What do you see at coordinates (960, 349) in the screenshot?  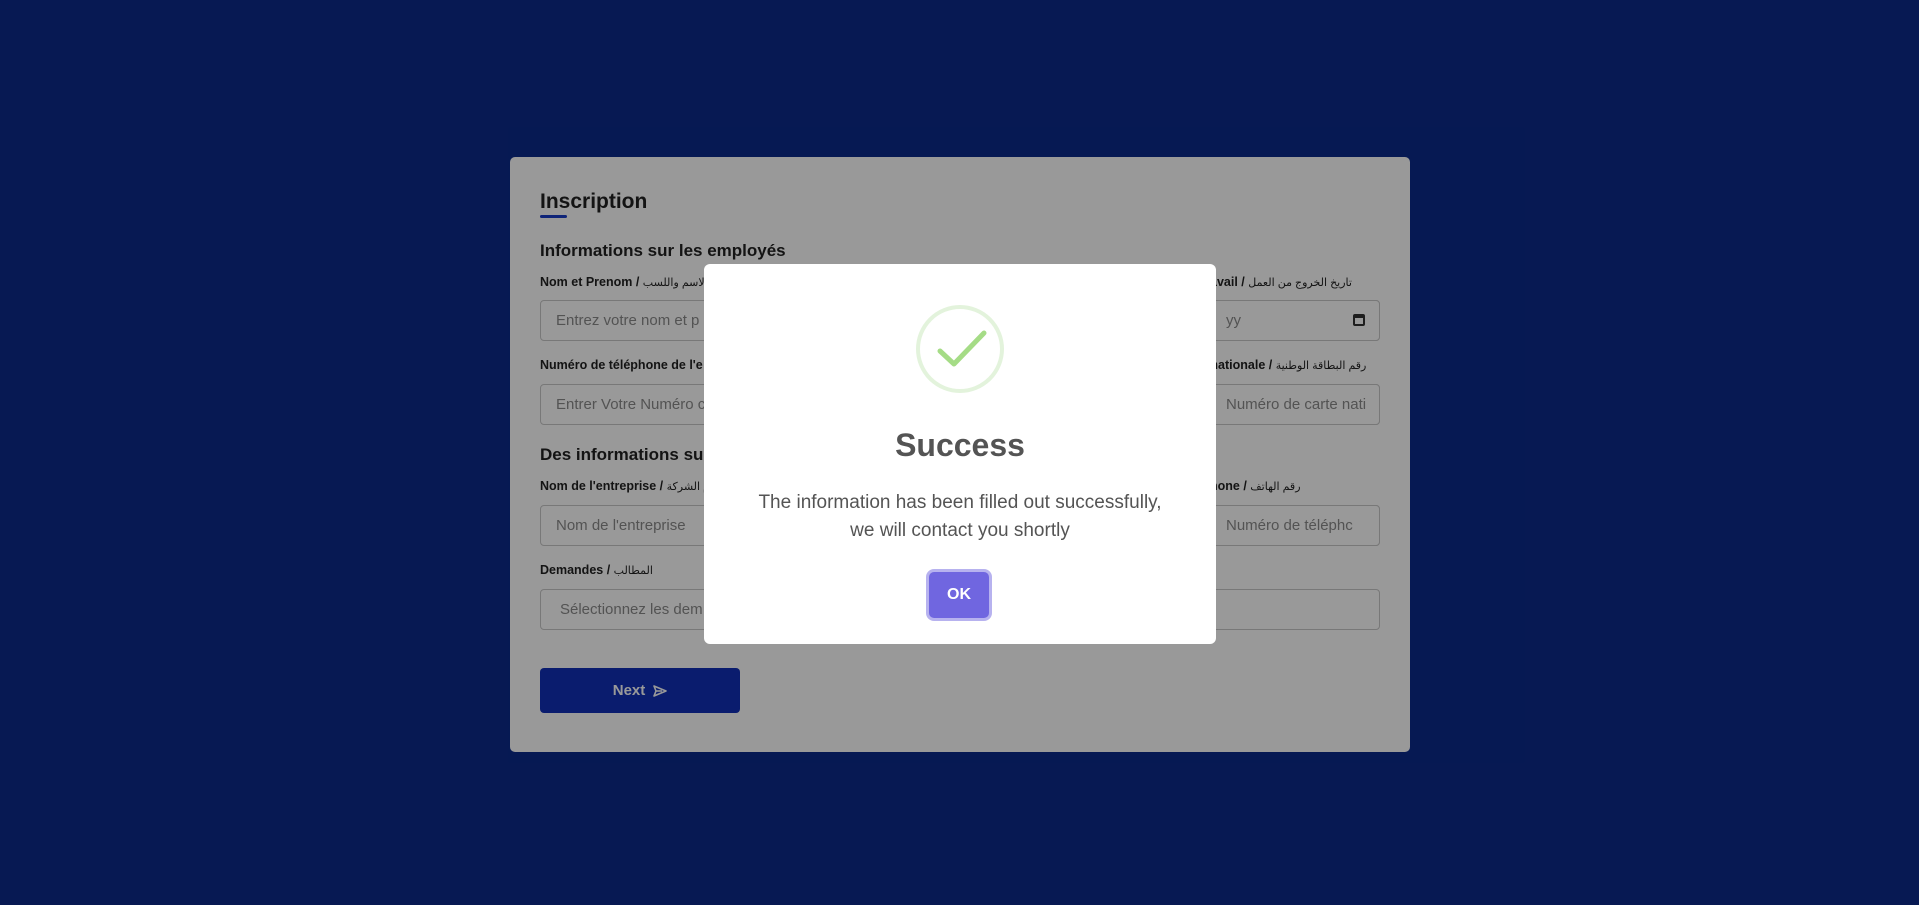 I see `success-check-icon` at bounding box center [960, 349].